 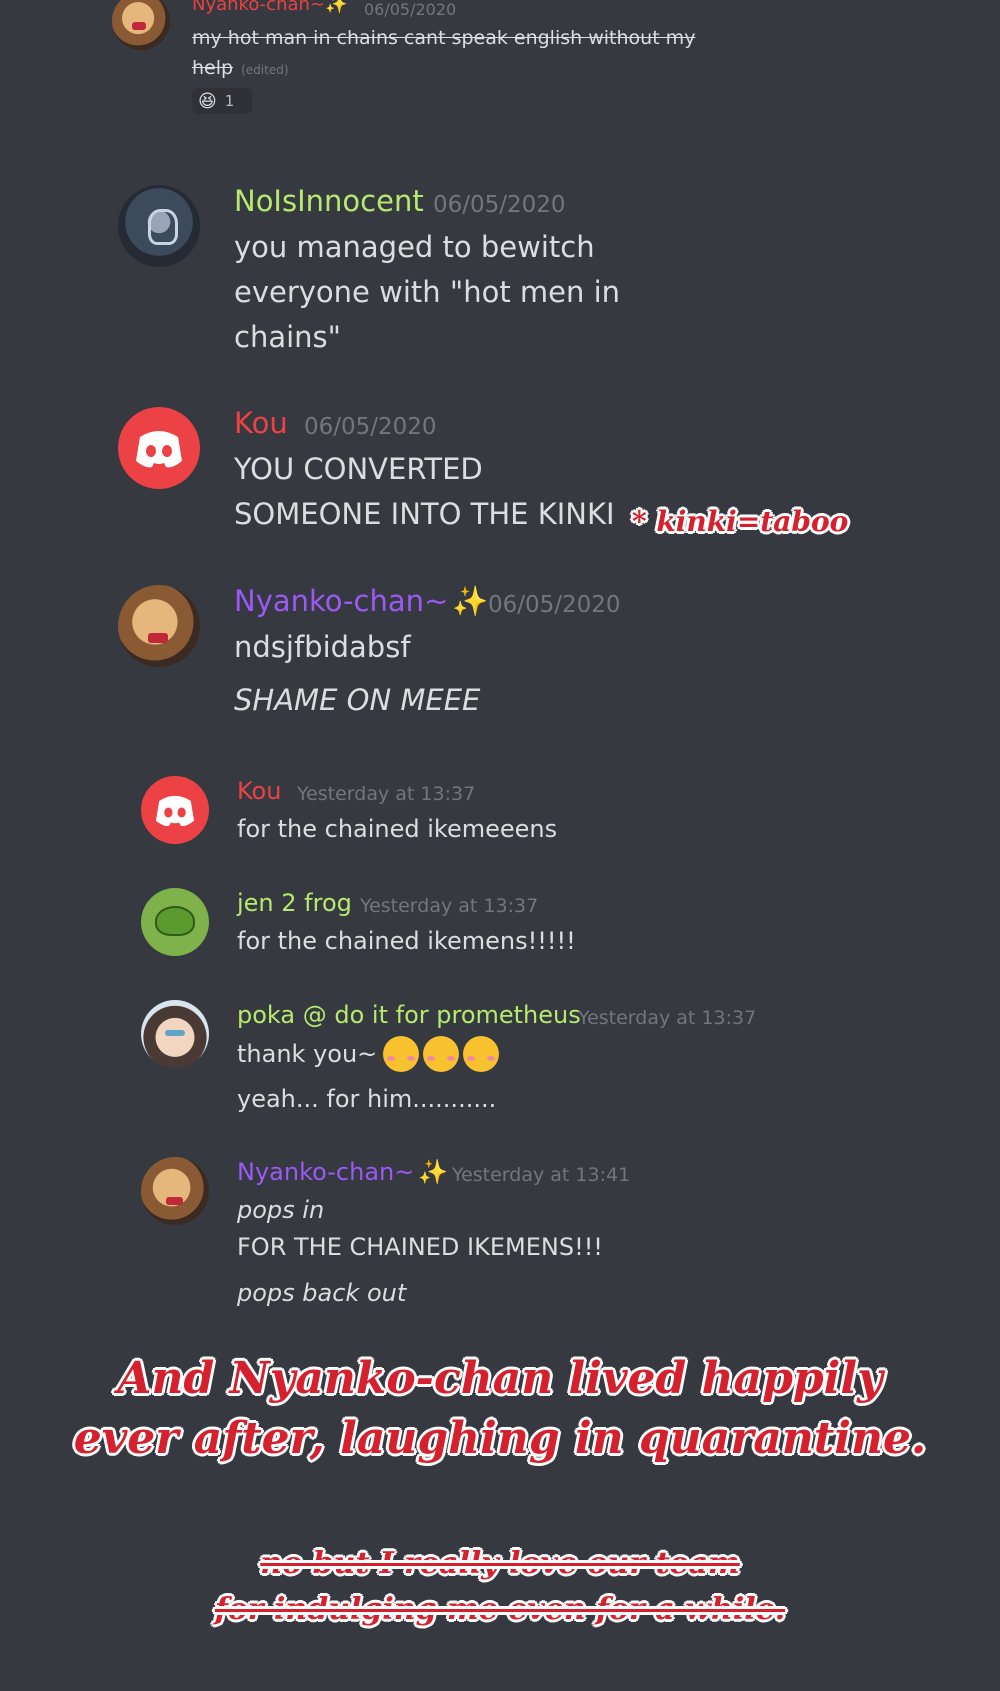 I want to click on story-caption-line-2: ever after, laughing in quarantine., so click(x=500, y=1438).